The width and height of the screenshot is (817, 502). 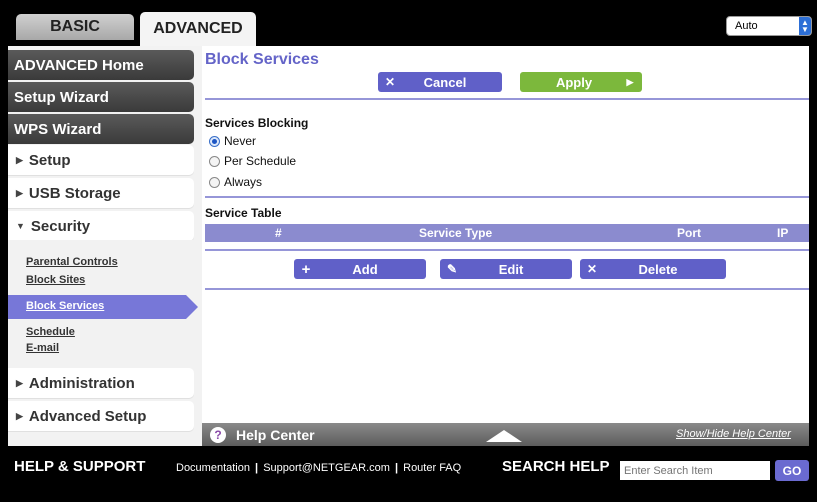 I want to click on sidebar-item-wps-wizard: WPS Wizard, so click(x=101, y=129).